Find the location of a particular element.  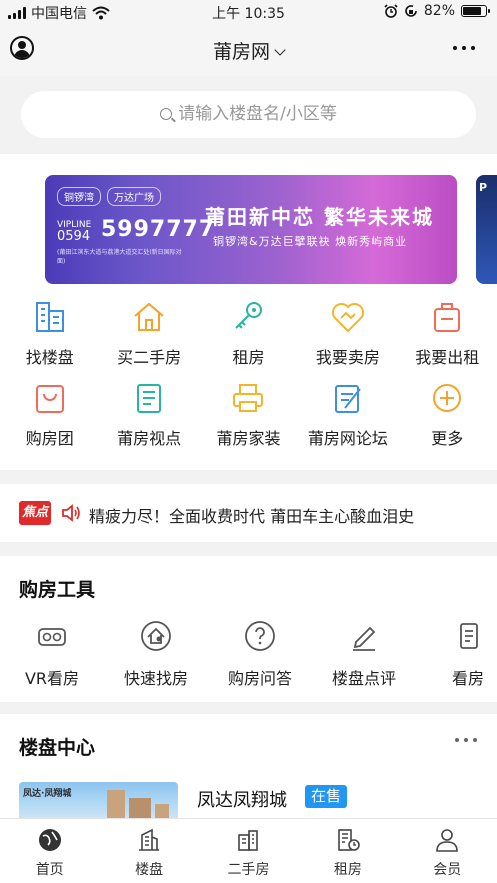

speaker-icon is located at coordinates (71, 513).